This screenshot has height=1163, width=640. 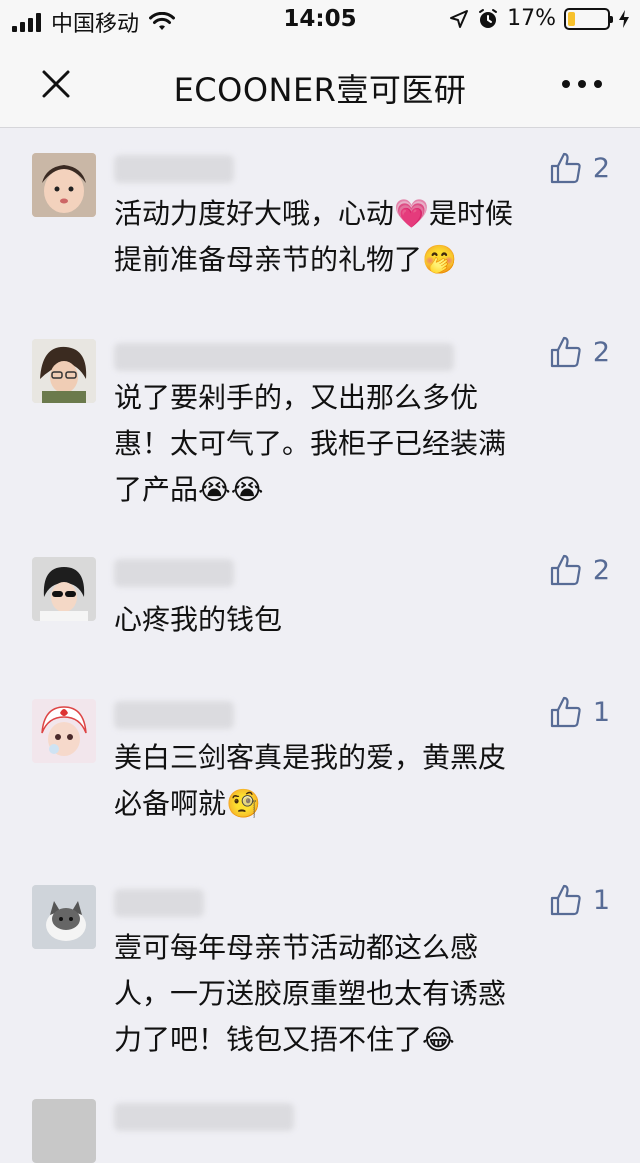 What do you see at coordinates (313, 236) in the screenshot?
I see `comment-text: 活动力度好大哦，心动💗是时候 提前准备母亲节的礼物了🤭` at bounding box center [313, 236].